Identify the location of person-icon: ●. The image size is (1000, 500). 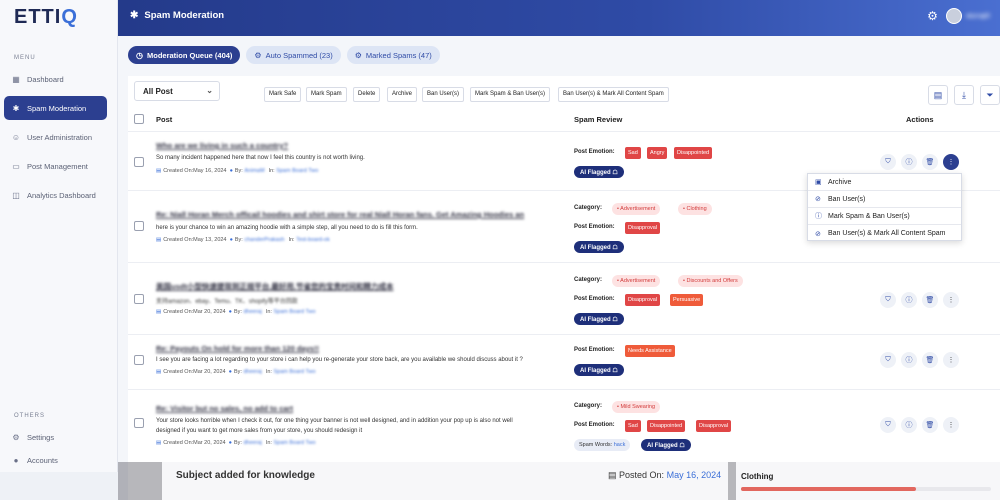
(16, 460).